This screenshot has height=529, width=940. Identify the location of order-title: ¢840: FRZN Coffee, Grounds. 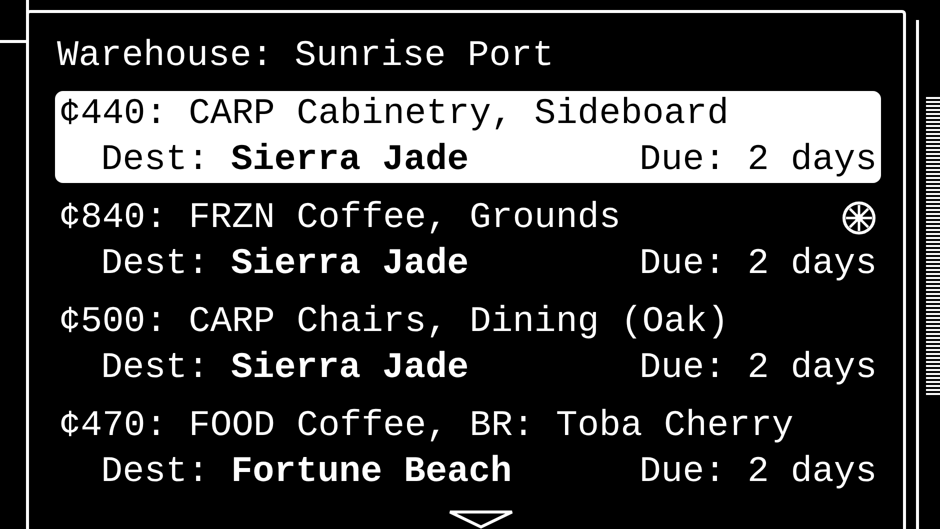
(340, 218).